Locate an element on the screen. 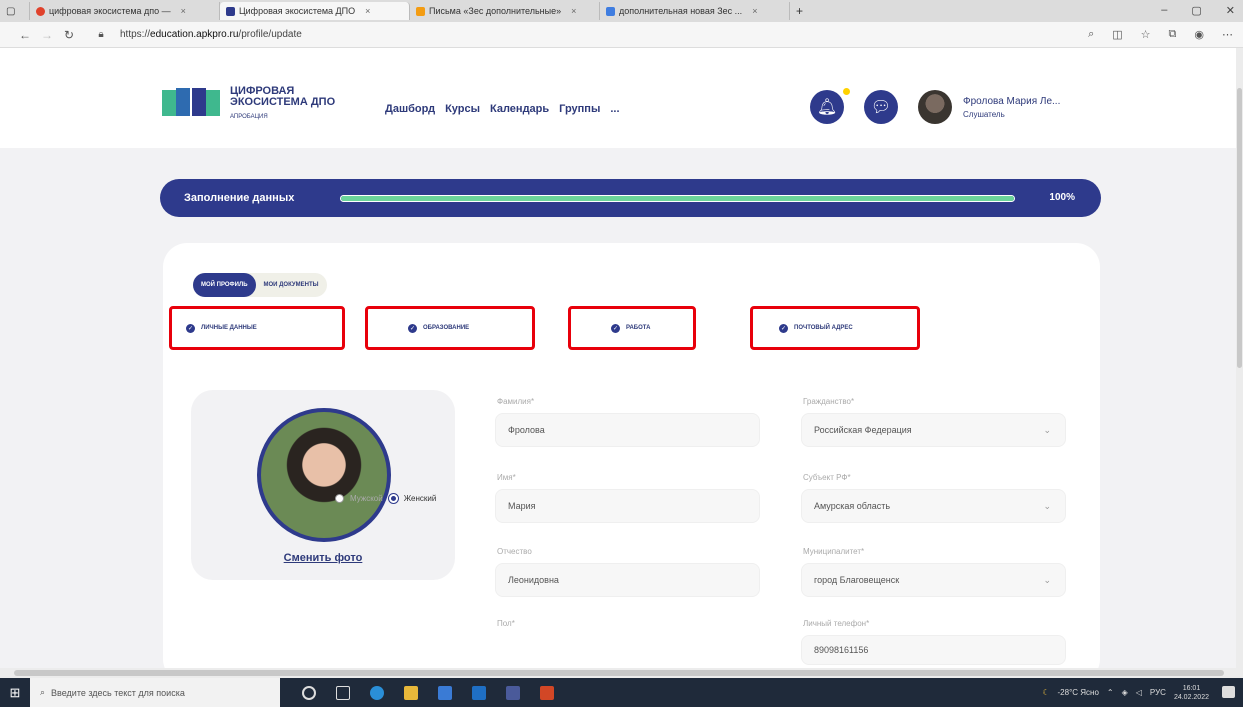  browser-tab-4: дополнительная новая Зес ... × is located at coordinates (695, 11).